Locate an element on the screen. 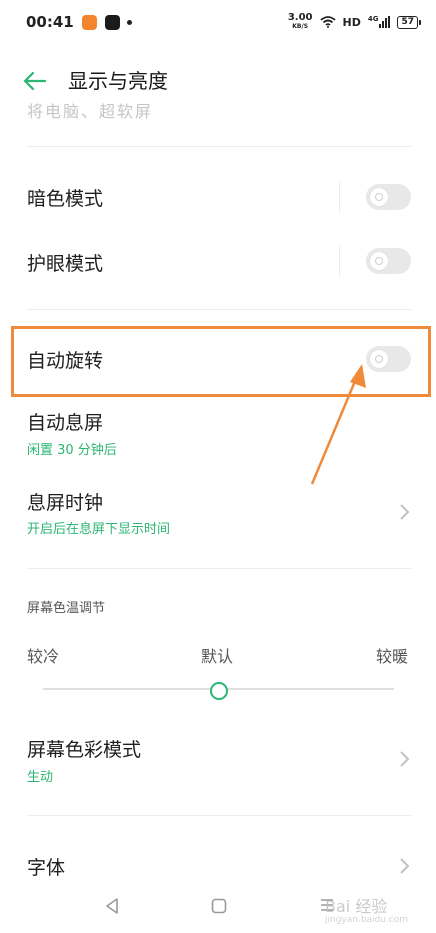 Image resolution: width=436 pixels, height=933 pixels. back-arrow-icon is located at coordinates (35, 81).